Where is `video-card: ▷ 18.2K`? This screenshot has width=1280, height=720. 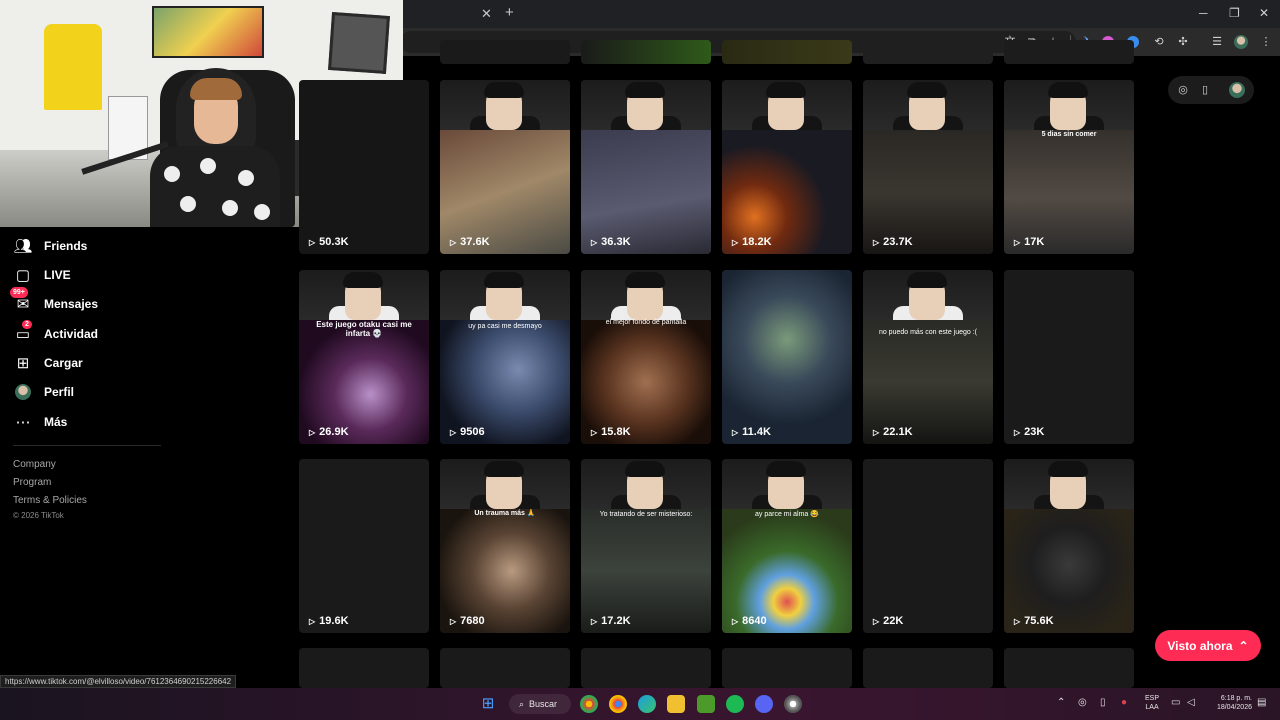
video-card: ▷ 18.2K is located at coordinates (787, 167).